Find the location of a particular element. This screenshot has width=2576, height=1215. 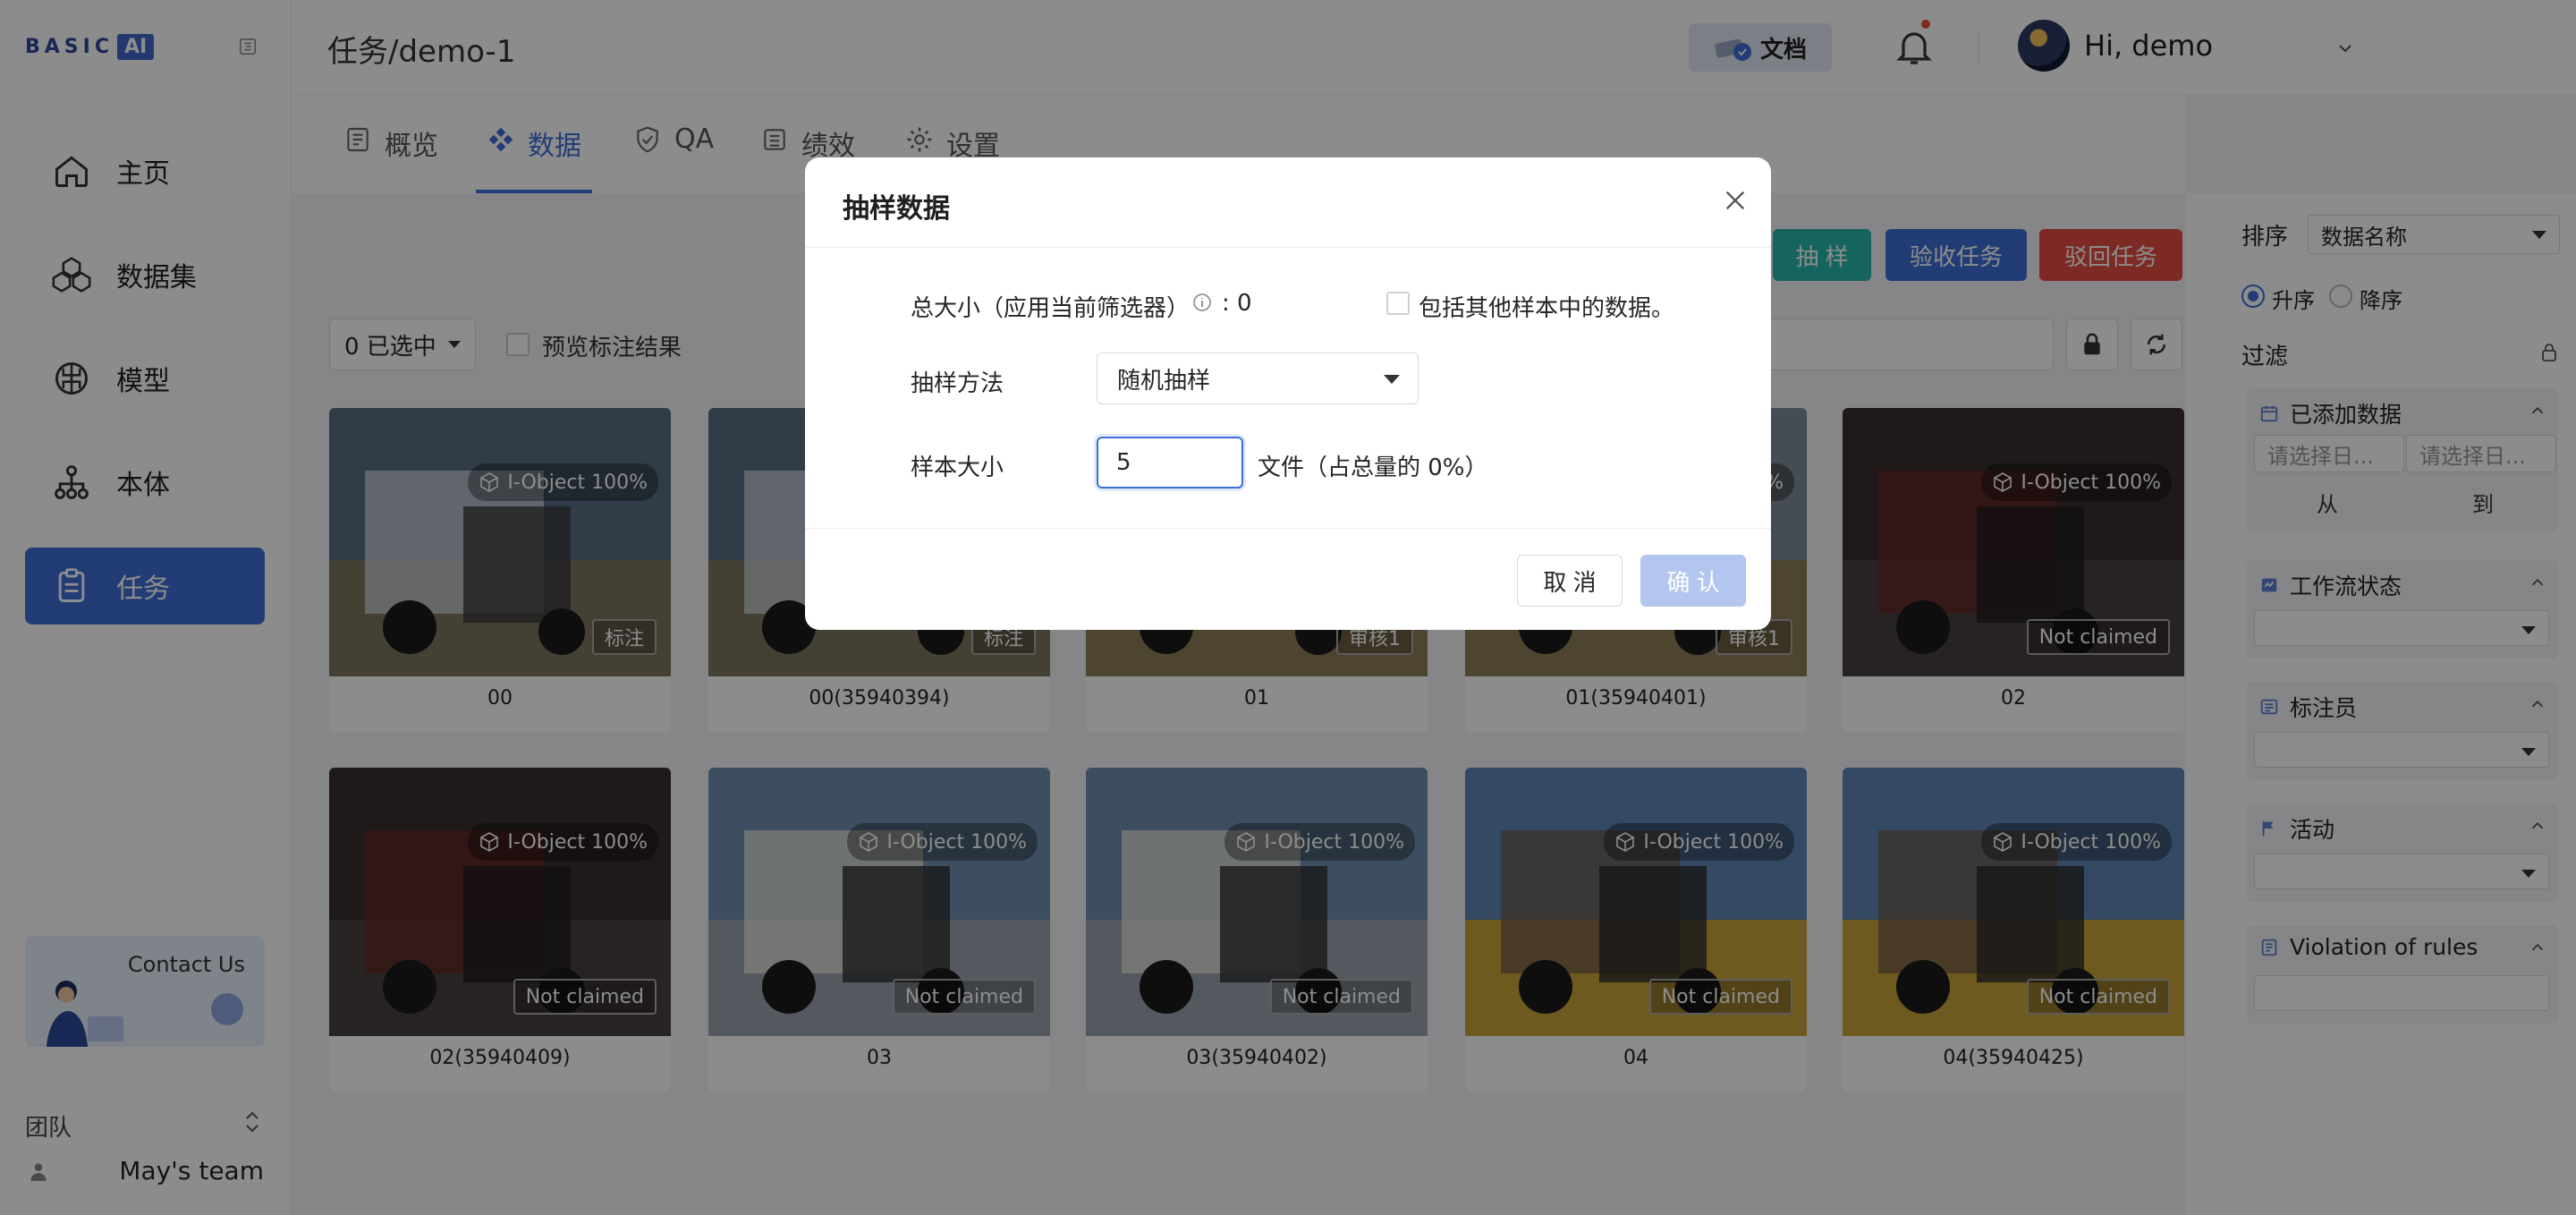

sampling-method-label: 抽样方法 is located at coordinates (957, 384).